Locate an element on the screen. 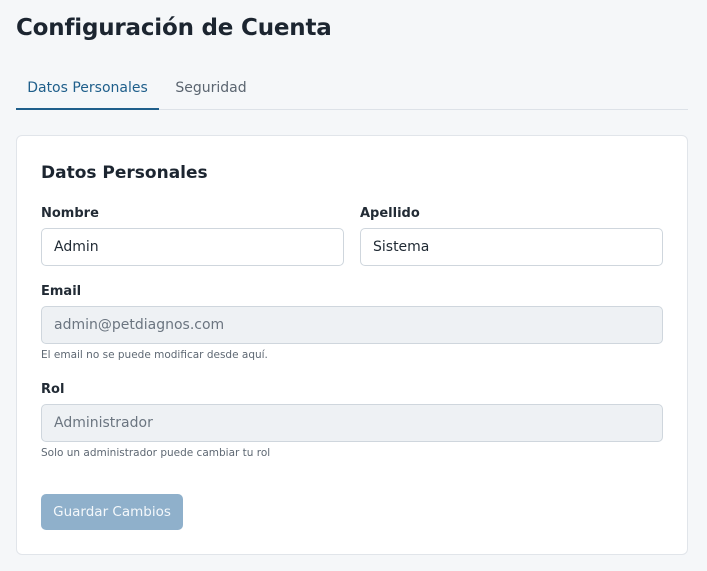  nombre-label: Nombre is located at coordinates (70, 213).